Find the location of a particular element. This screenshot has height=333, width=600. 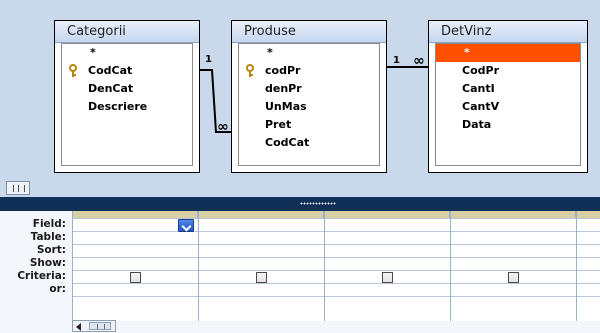

field-list: * CodPr CantI CantV Data is located at coordinates (508, 104).